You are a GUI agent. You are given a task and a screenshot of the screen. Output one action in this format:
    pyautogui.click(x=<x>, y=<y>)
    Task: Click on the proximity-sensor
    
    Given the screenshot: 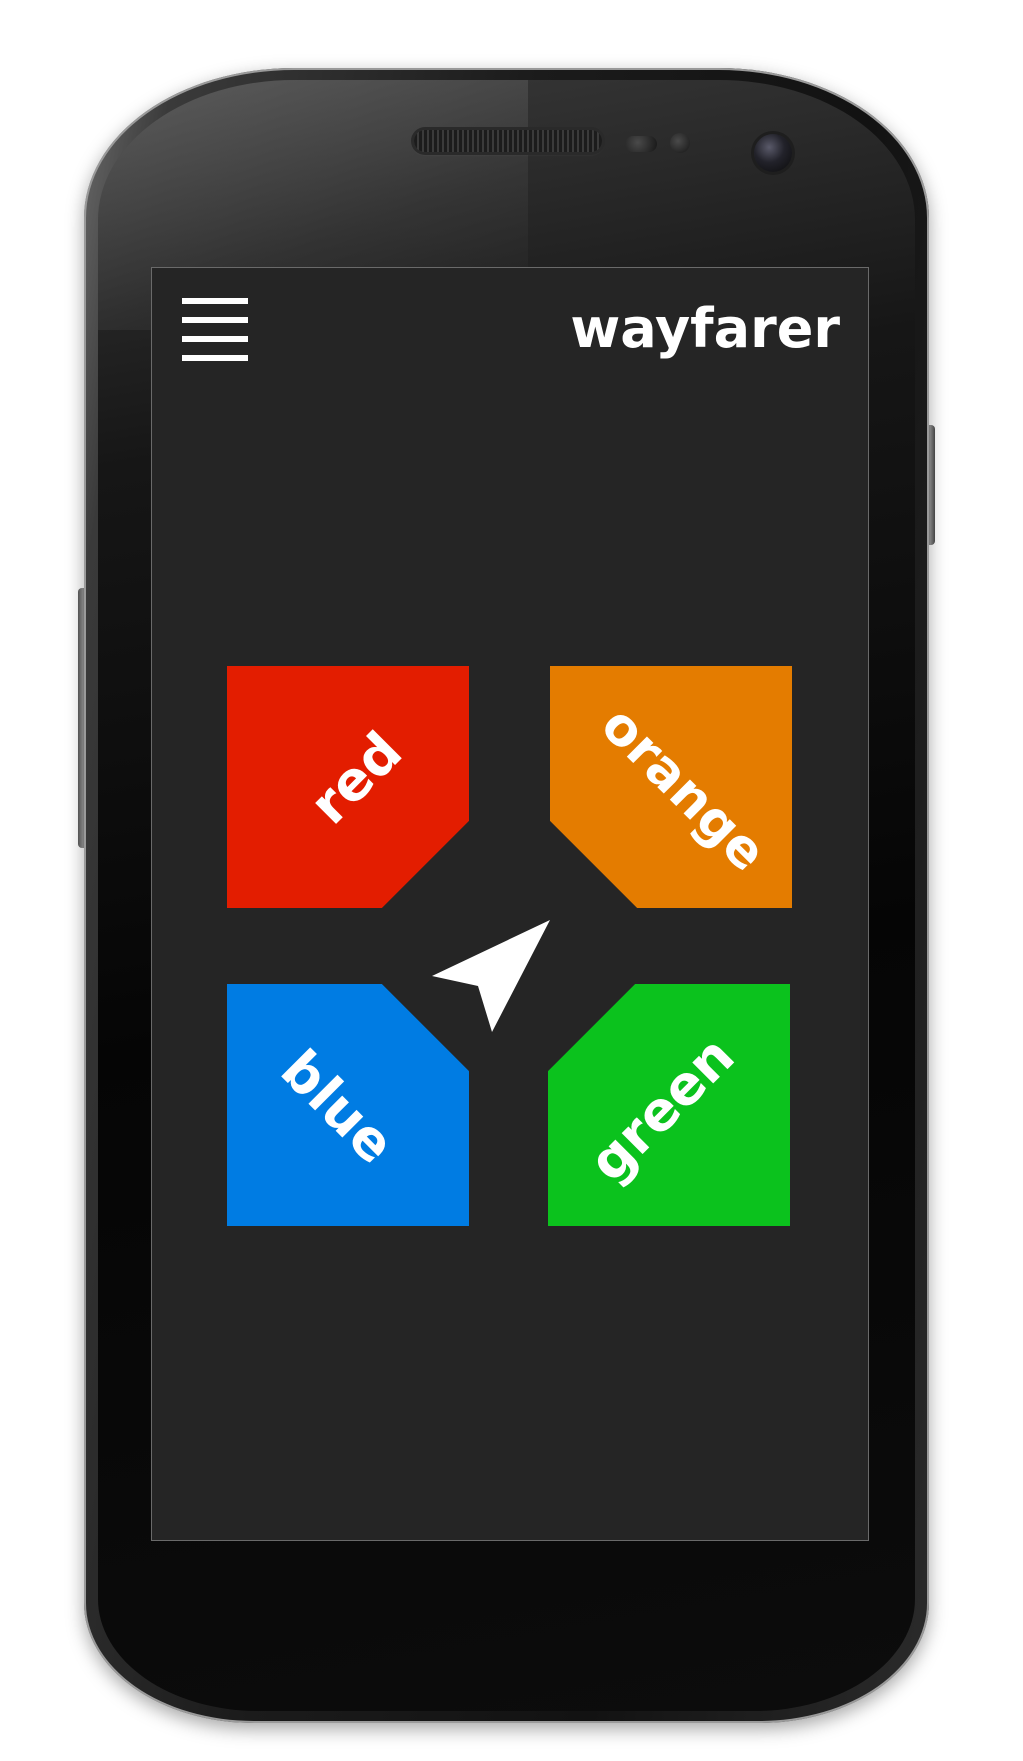 What is the action you would take?
    pyautogui.click(x=641, y=144)
    